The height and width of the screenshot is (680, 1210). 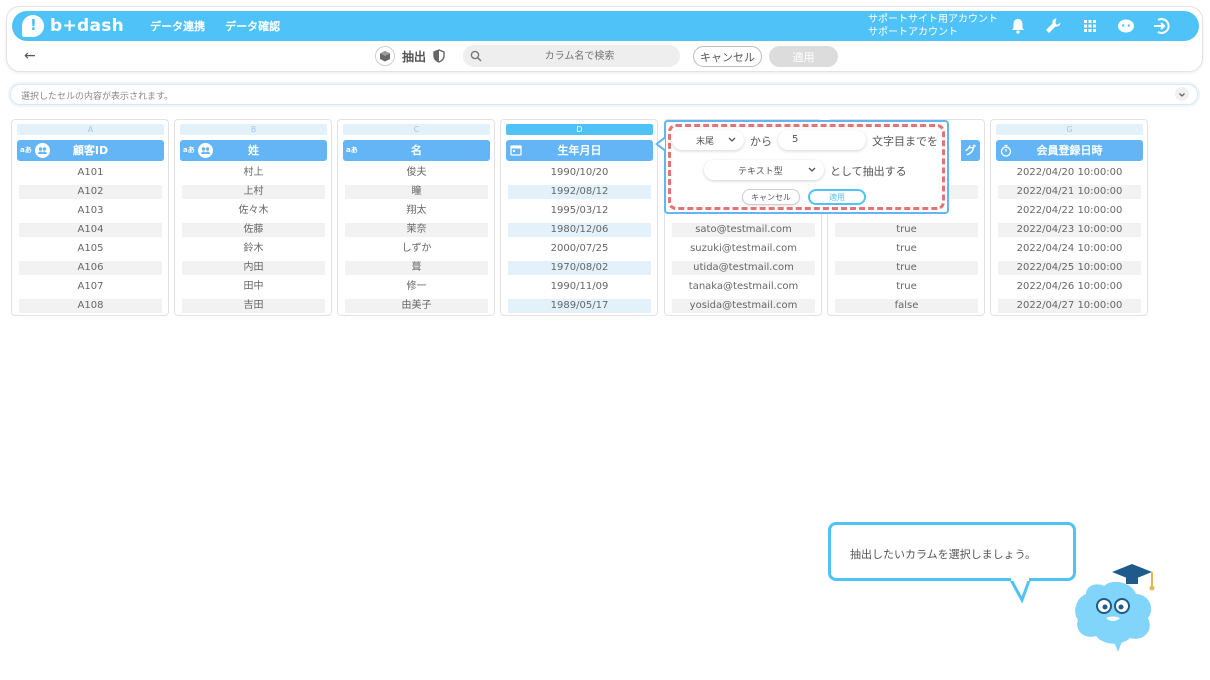 I want to click on table-cell: 修一, so click(x=416, y=287).